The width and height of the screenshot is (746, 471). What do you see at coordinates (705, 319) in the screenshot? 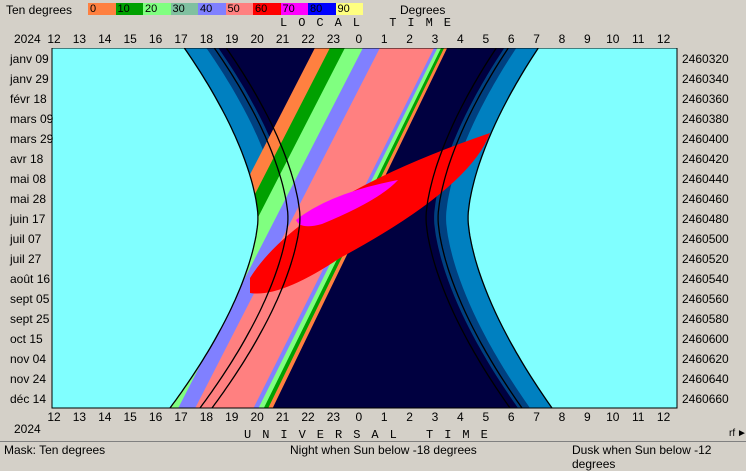
I see `julian-day-label: 2460580` at bounding box center [705, 319].